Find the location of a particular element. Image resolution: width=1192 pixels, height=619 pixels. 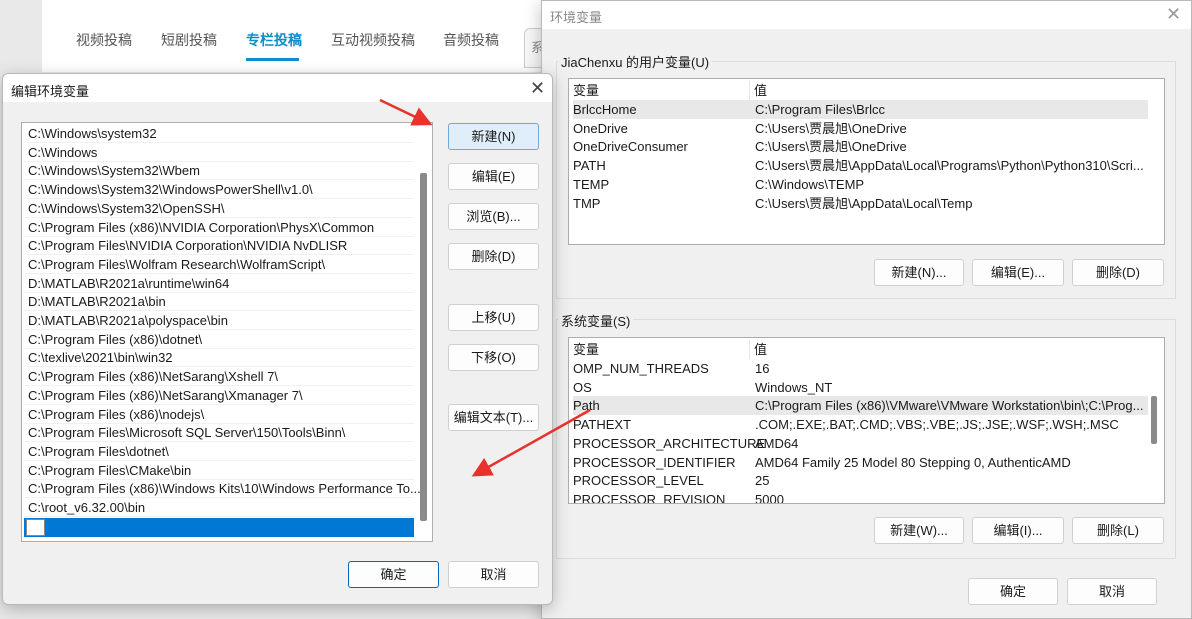

path-item: C:\Windows\System32\OpenSSH\ is located at coordinates (219, 209).